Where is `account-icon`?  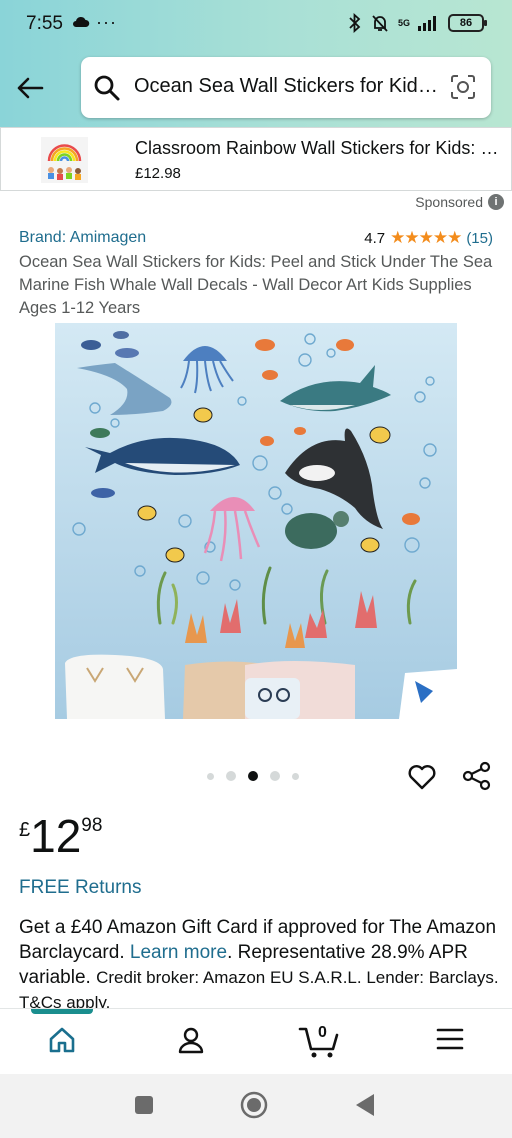 account-icon is located at coordinates (191, 1040).